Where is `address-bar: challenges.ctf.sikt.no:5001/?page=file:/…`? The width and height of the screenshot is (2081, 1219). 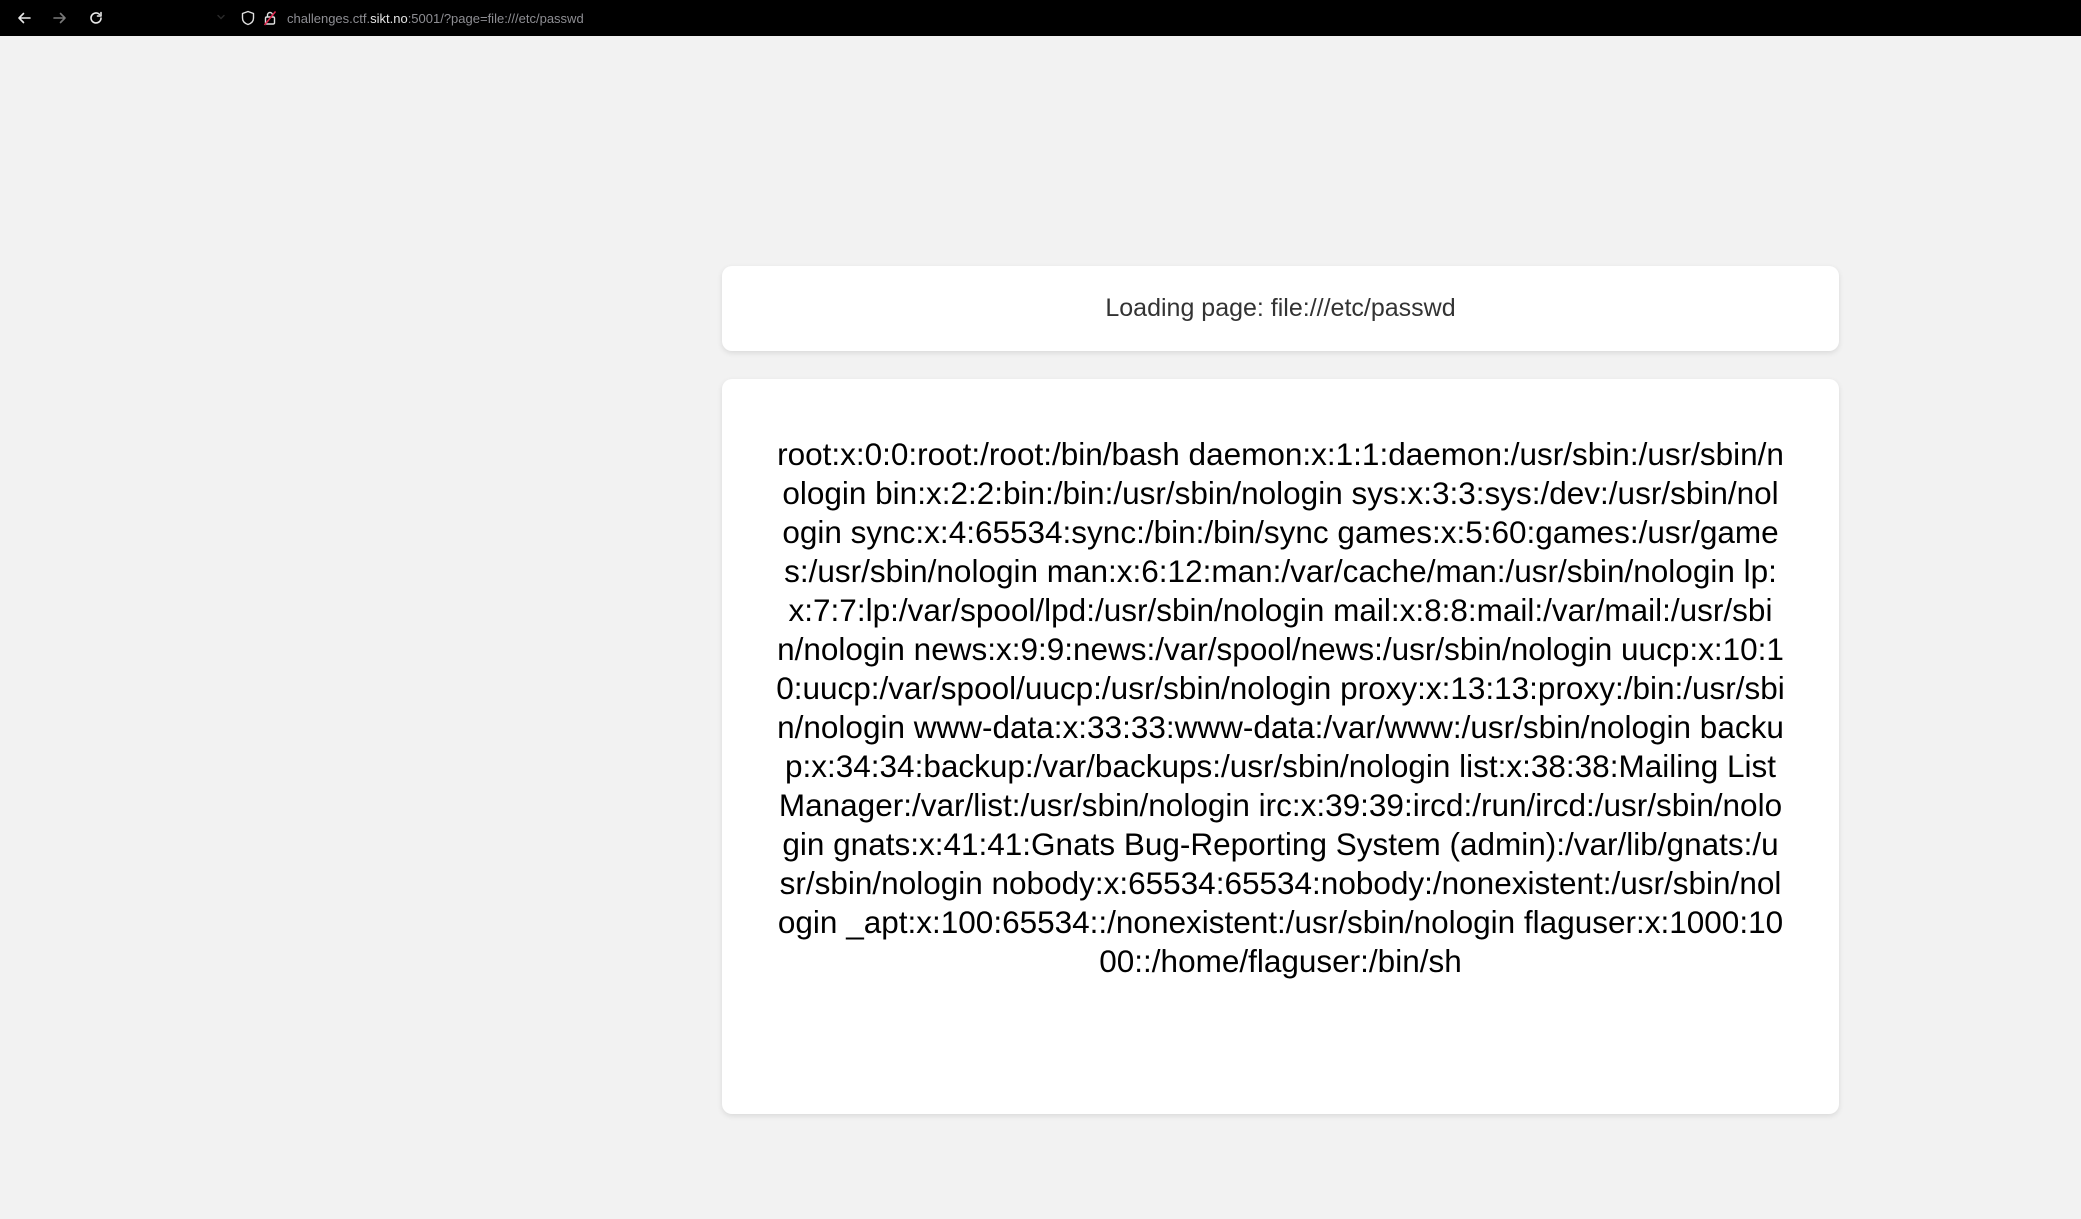
address-bar: challenges.ctf.sikt.no:5001/?page=file:/… is located at coordinates (1159, 18).